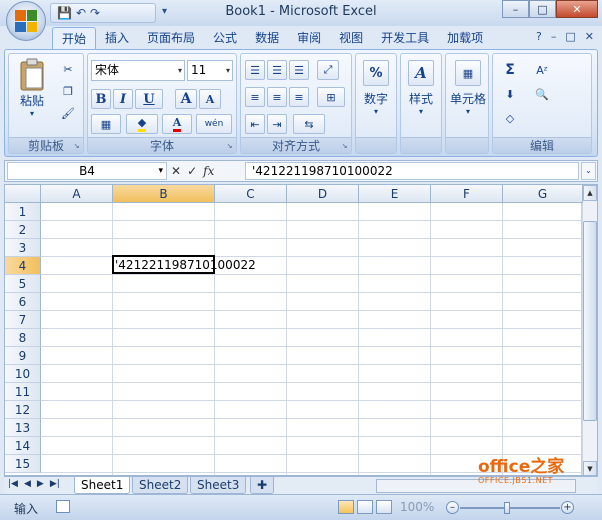 The height and width of the screenshot is (520, 602). What do you see at coordinates (74, 38) in the screenshot?
I see `tab-home: 开始` at bounding box center [74, 38].